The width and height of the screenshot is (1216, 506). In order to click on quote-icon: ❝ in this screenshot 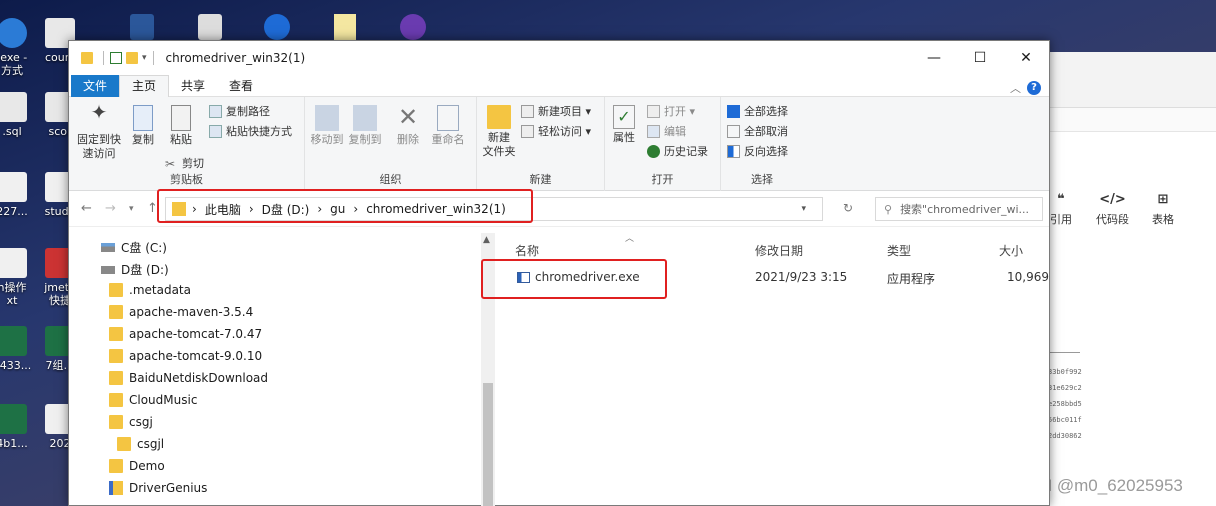, I will do `click(1061, 199)`.